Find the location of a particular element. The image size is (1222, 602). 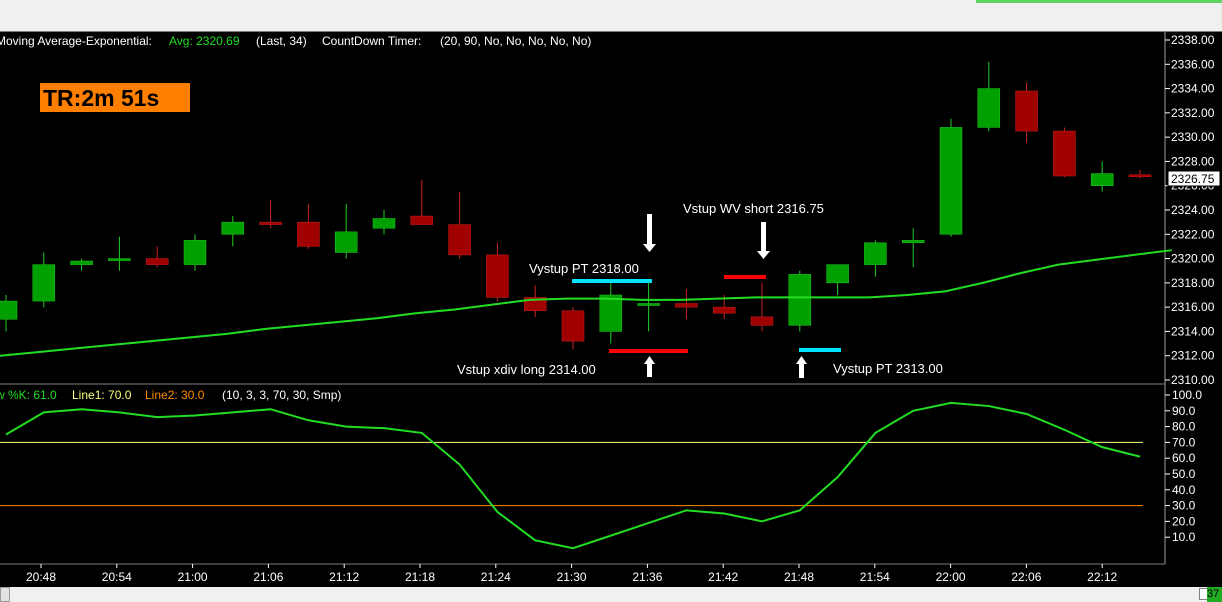

time-tick-label: 21:30 is located at coordinates (572, 577).